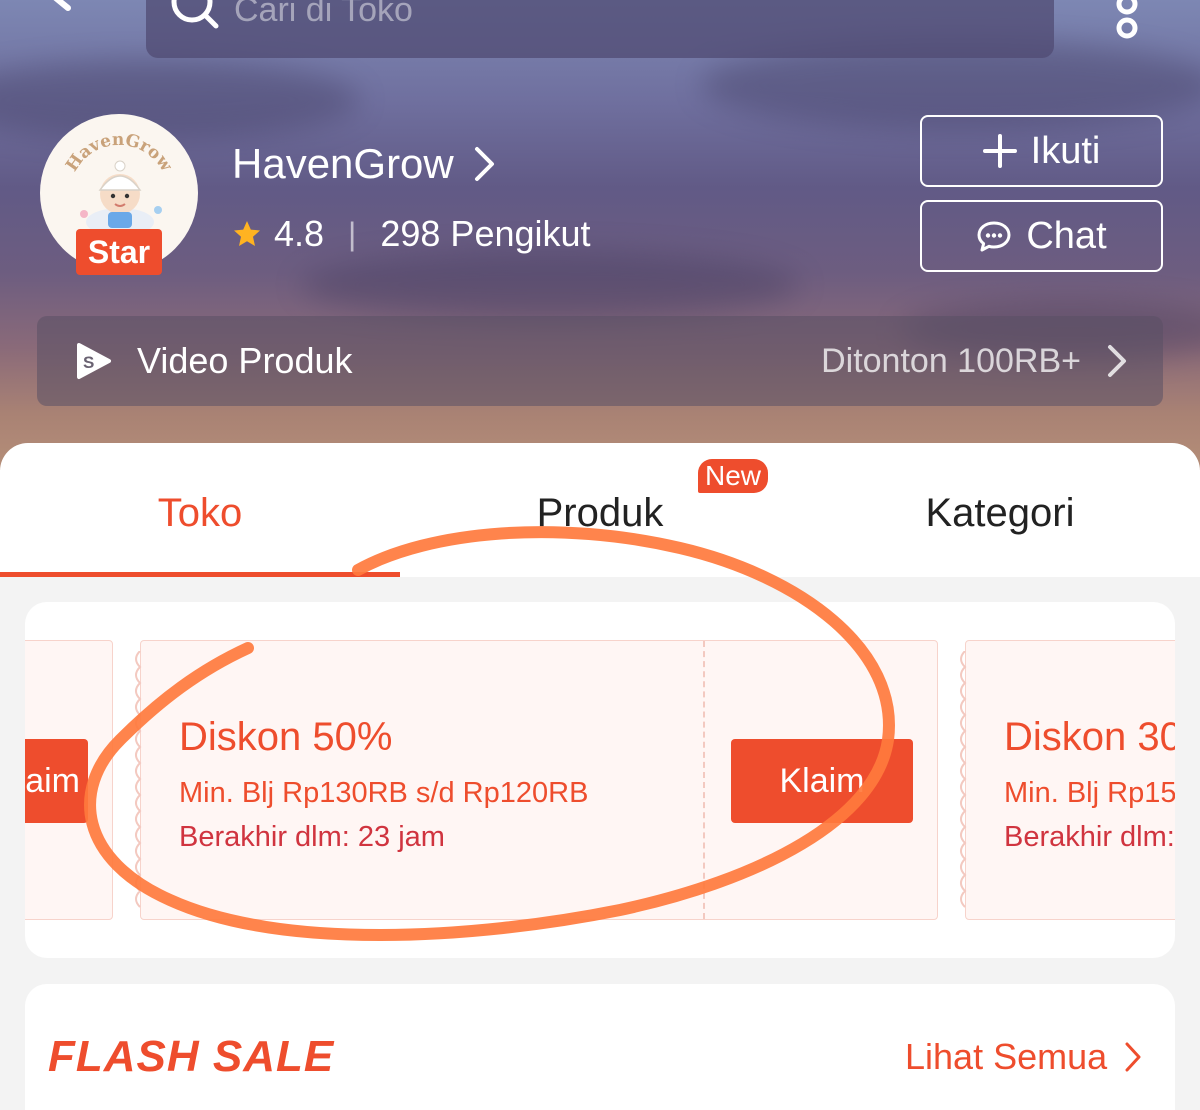  What do you see at coordinates (1066, 235) in the screenshot?
I see `chat-button-label: Chat` at bounding box center [1066, 235].